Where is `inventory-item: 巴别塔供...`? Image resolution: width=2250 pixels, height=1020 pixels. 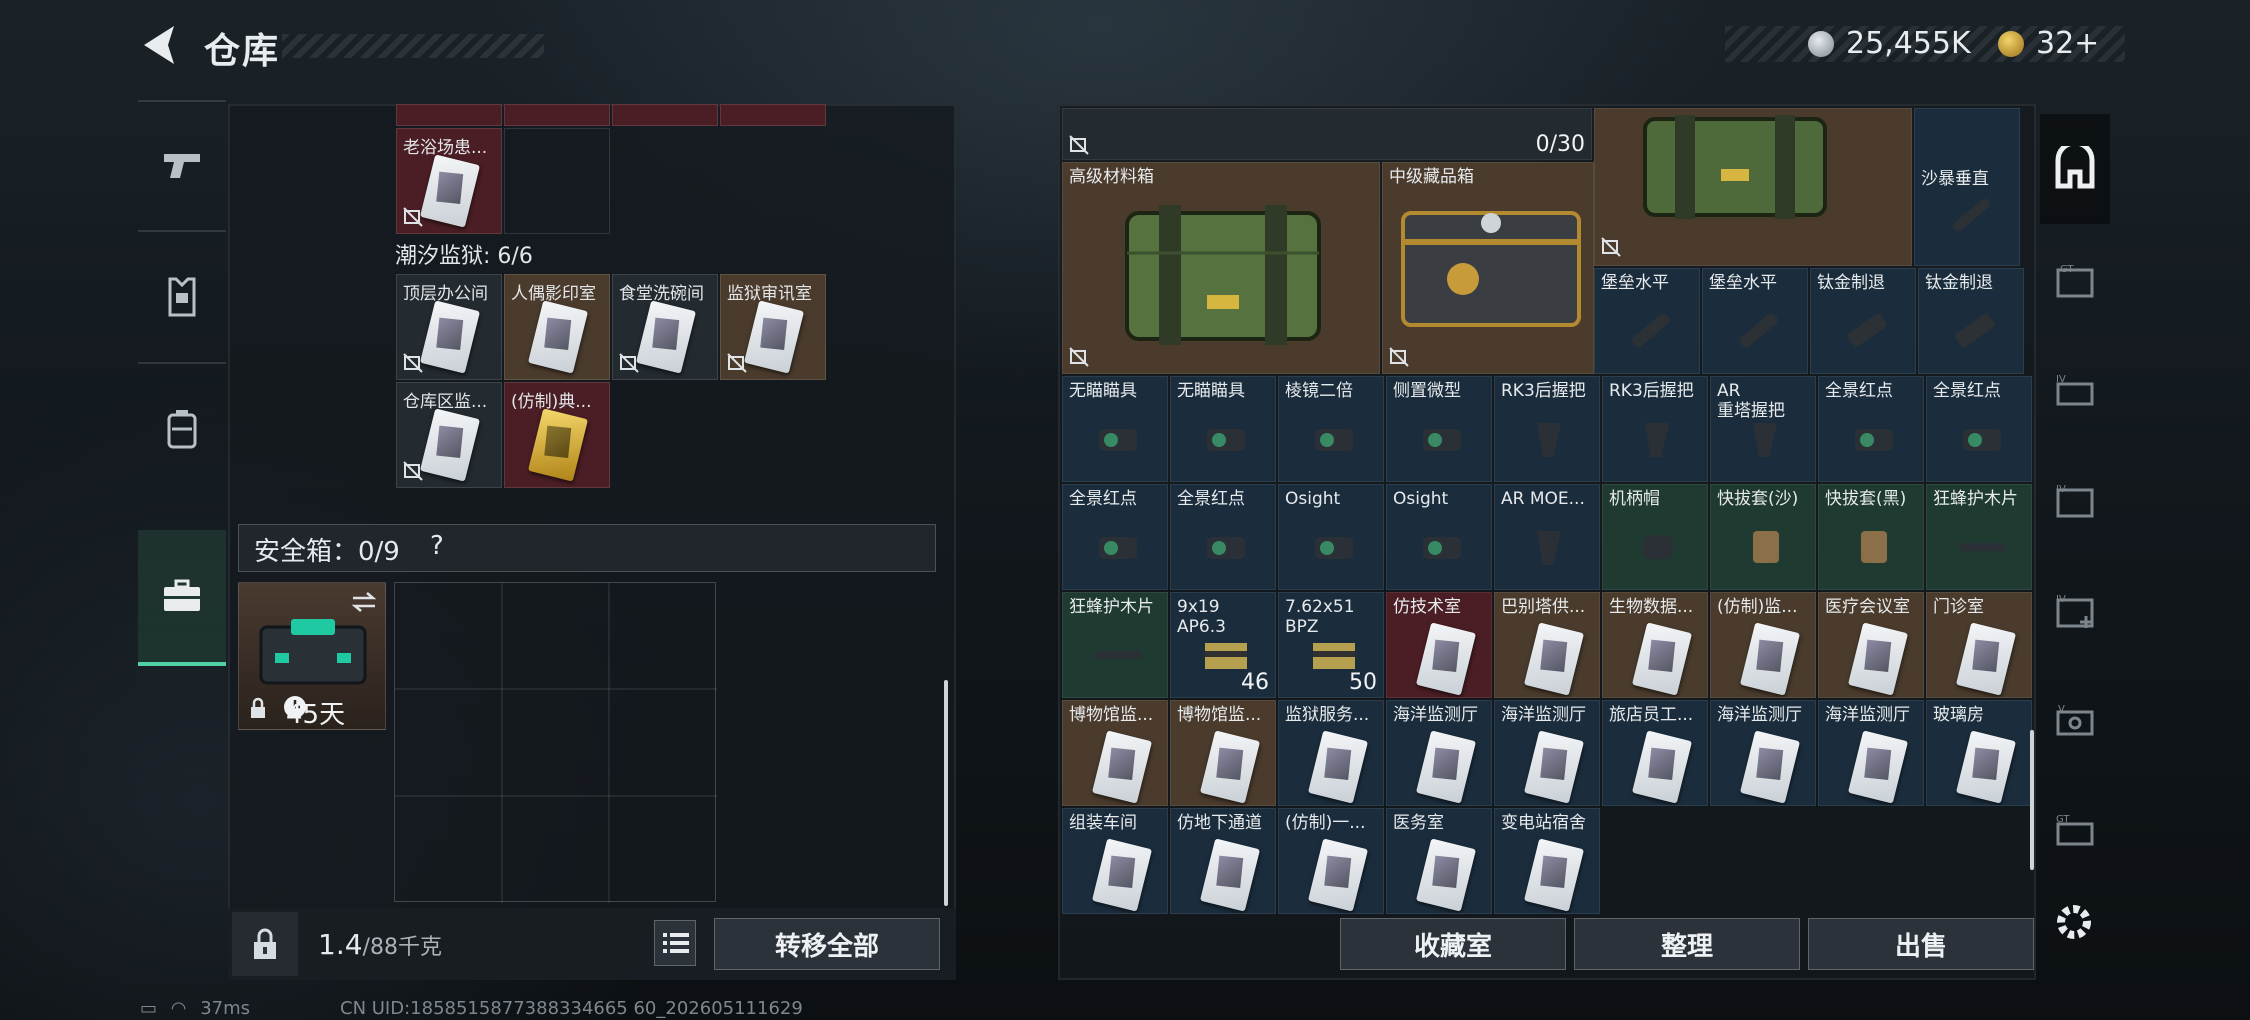
inventory-item: 巴别塔供... is located at coordinates (1547, 645).